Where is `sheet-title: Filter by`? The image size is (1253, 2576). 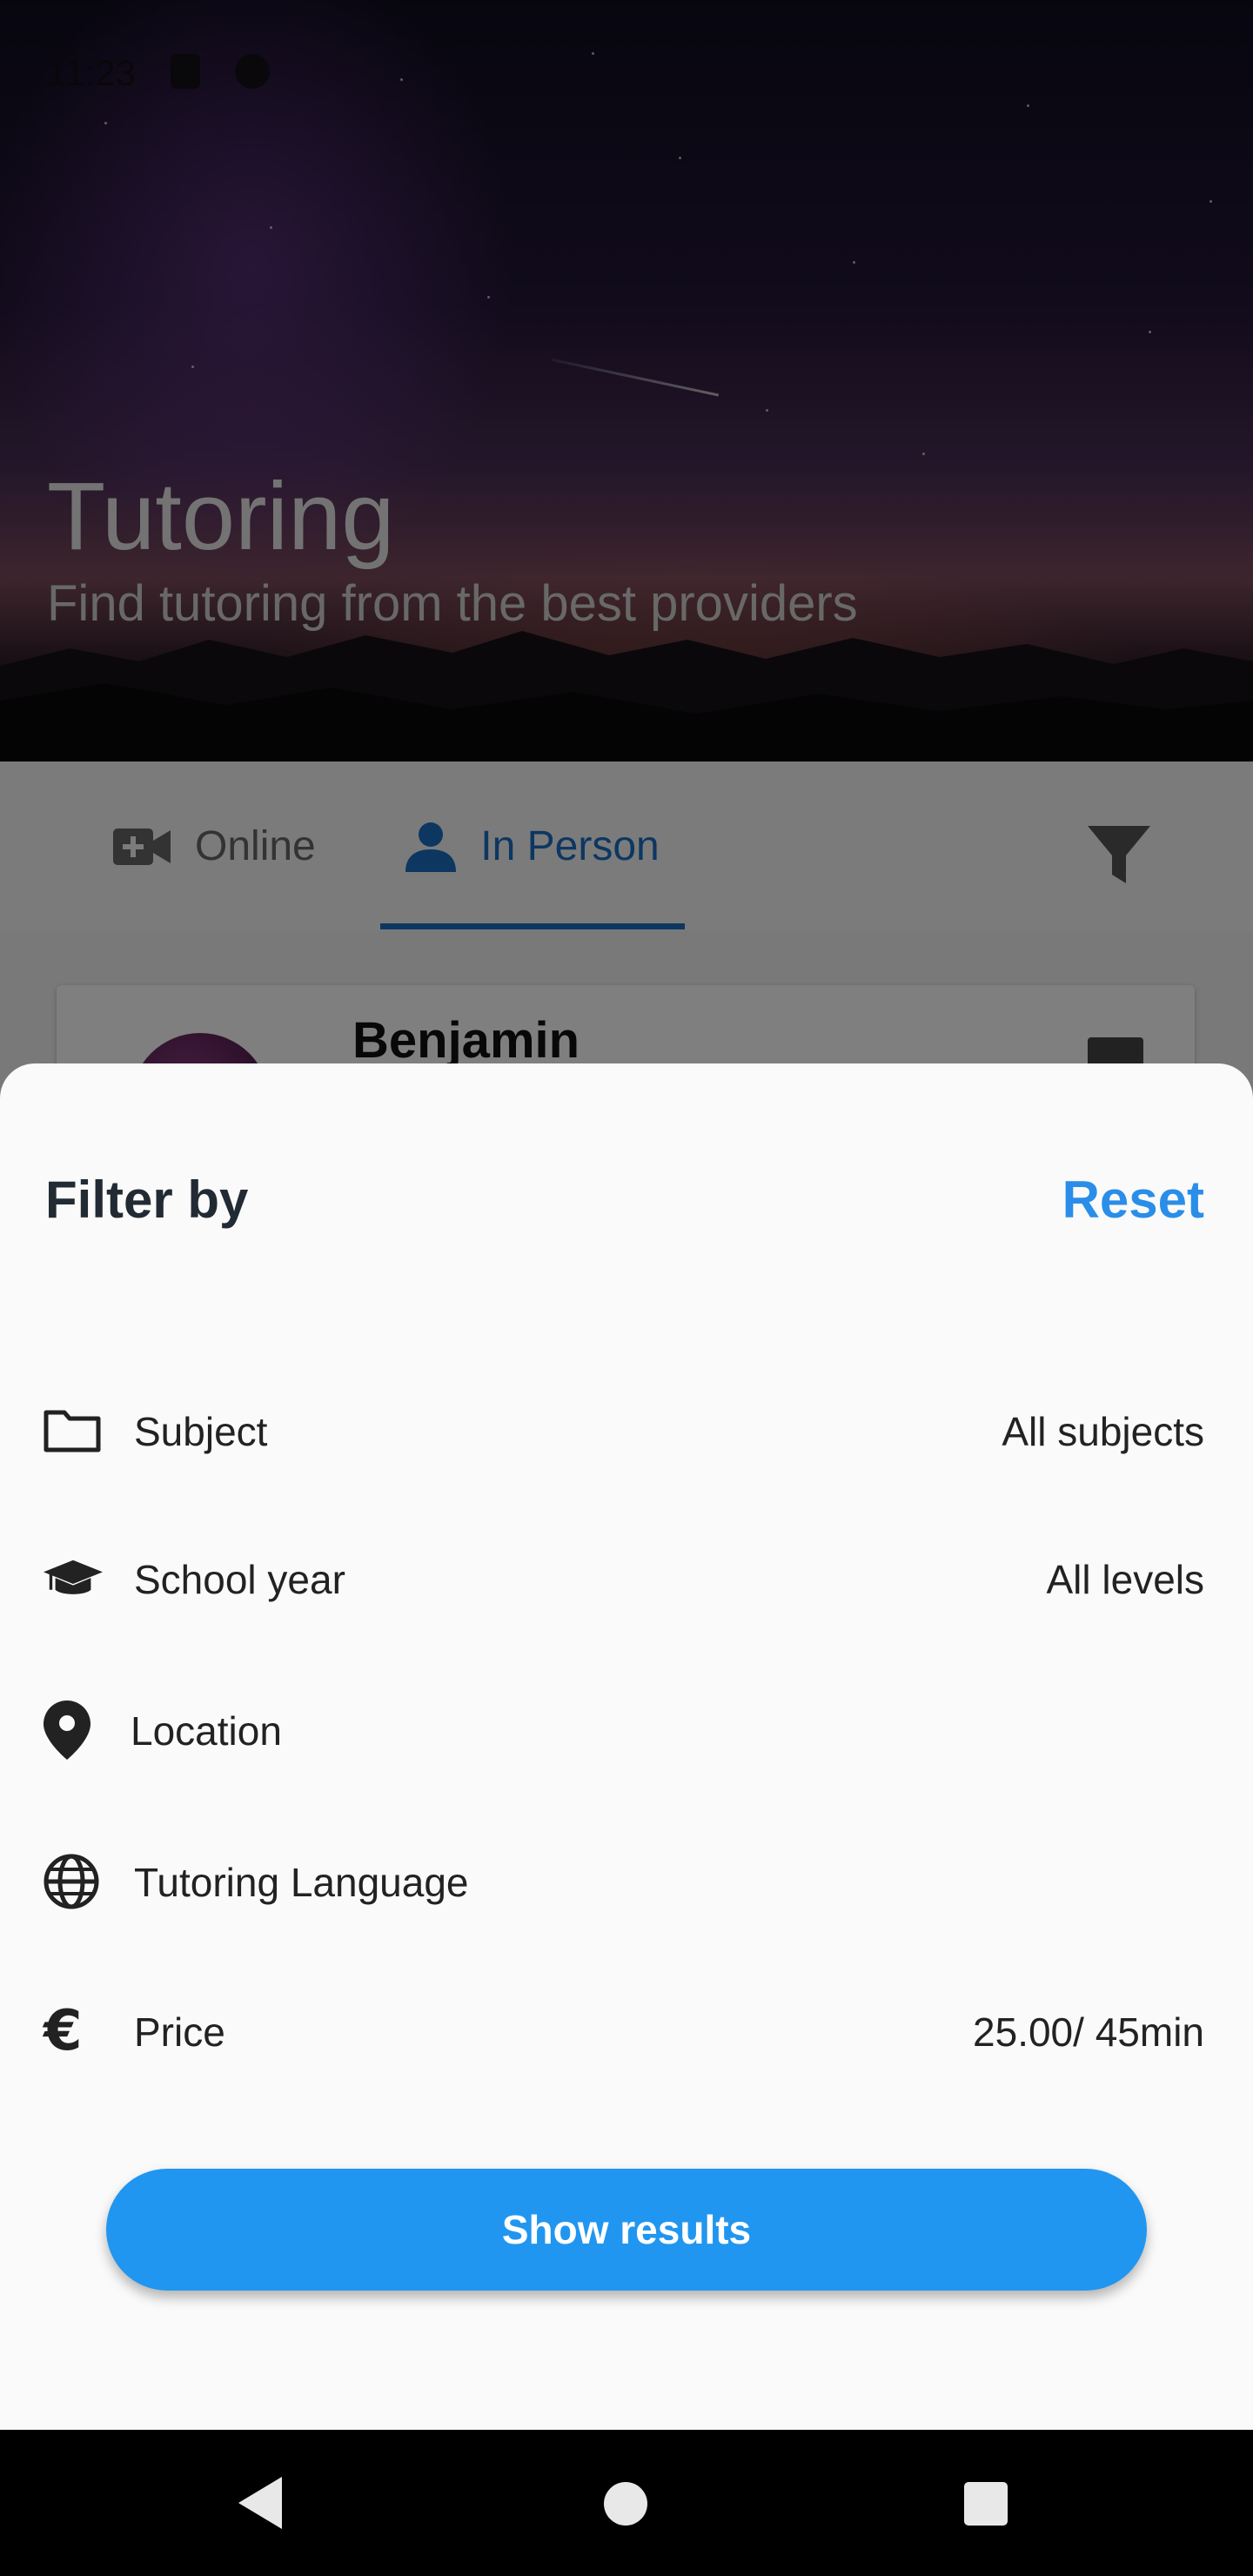 sheet-title: Filter by is located at coordinates (147, 1200).